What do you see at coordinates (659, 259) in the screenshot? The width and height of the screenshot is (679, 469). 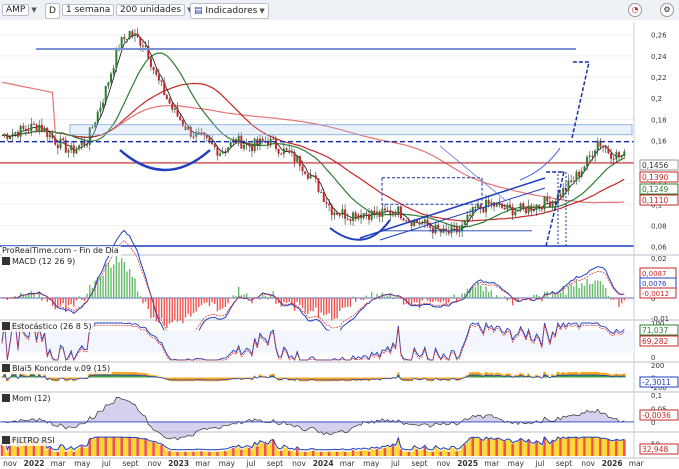 I see `macd-tick-label: 0,02` at bounding box center [659, 259].